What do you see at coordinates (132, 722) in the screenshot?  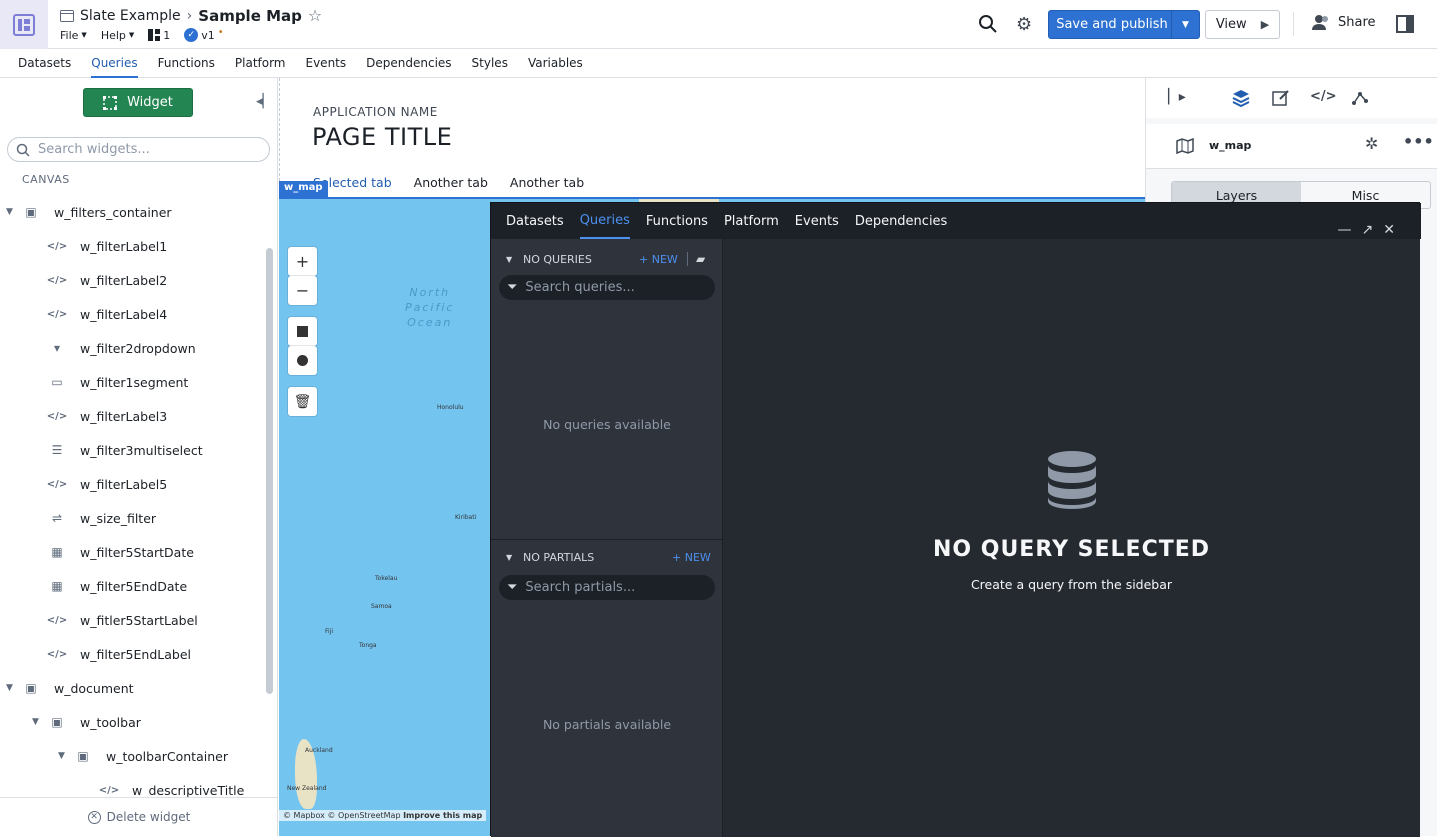 I see `tree-item: ▼ ▣ w_toolbar` at bounding box center [132, 722].